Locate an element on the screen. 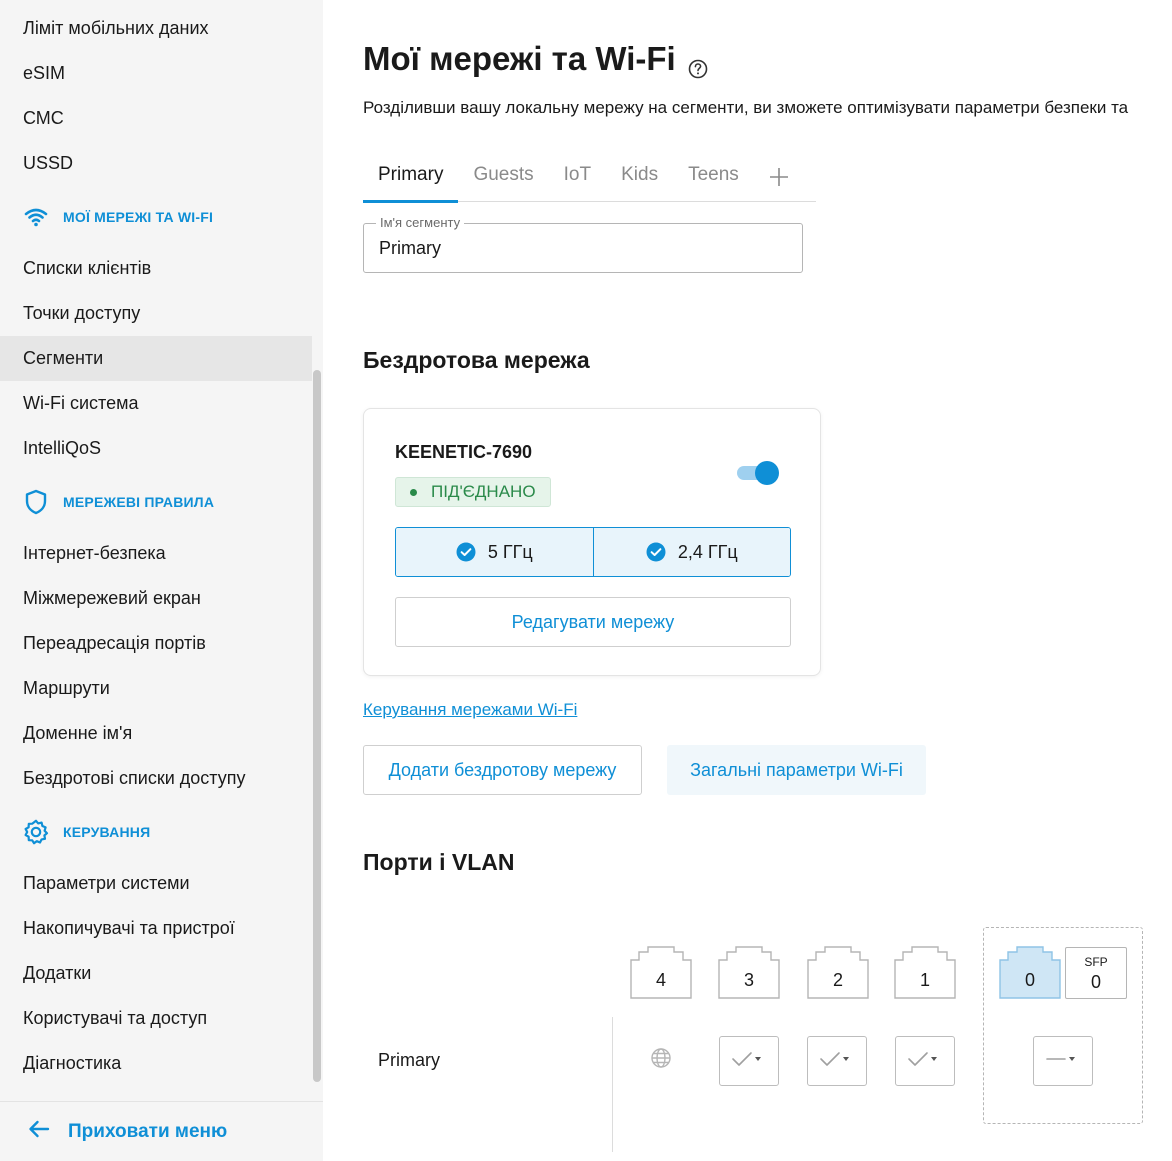 The width and height of the screenshot is (1172, 1161). add-segment-button is located at coordinates (779, 178).